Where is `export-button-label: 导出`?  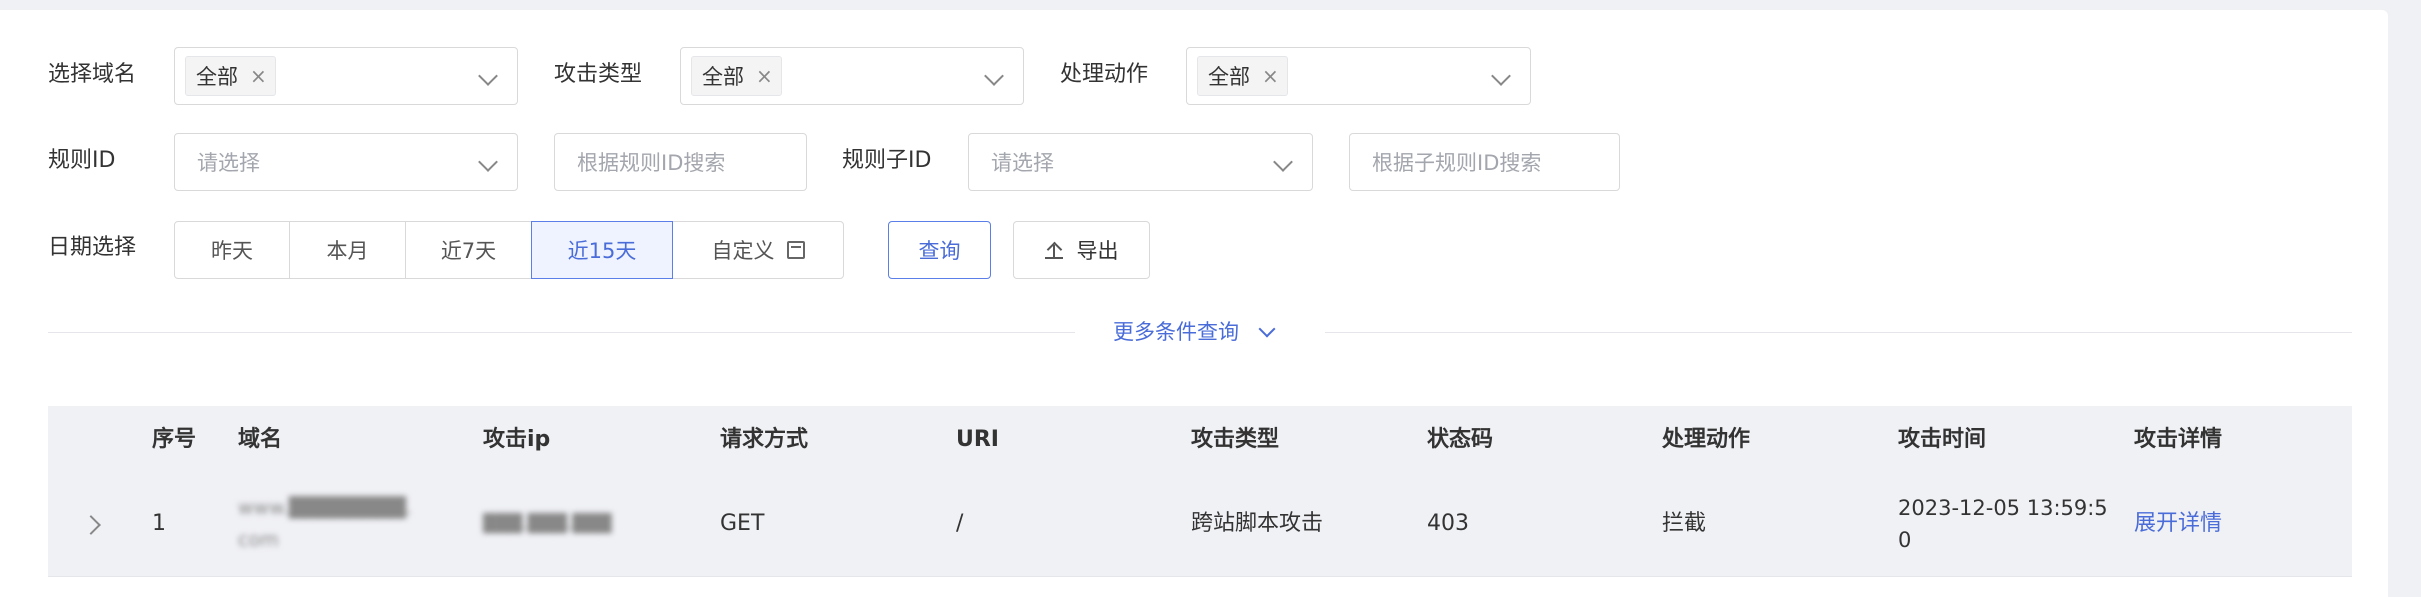
export-button-label: 导出 is located at coordinates (1097, 251).